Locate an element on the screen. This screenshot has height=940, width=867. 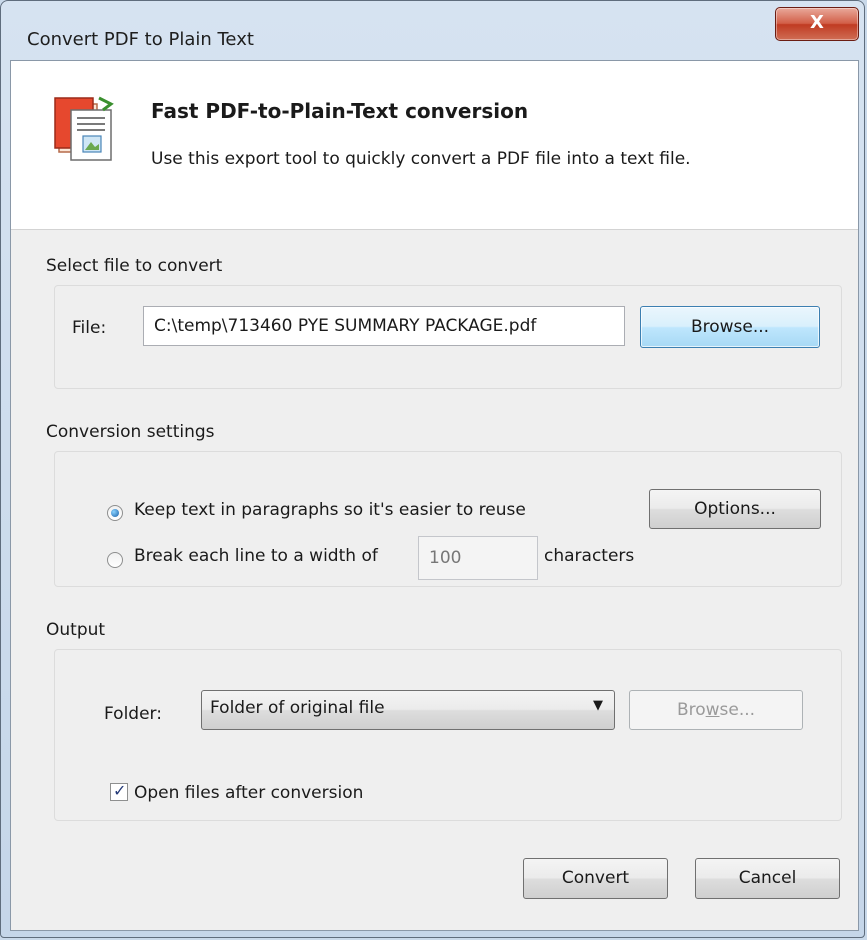
window-title: Convert PDF to Plain Text is located at coordinates (140, 39).